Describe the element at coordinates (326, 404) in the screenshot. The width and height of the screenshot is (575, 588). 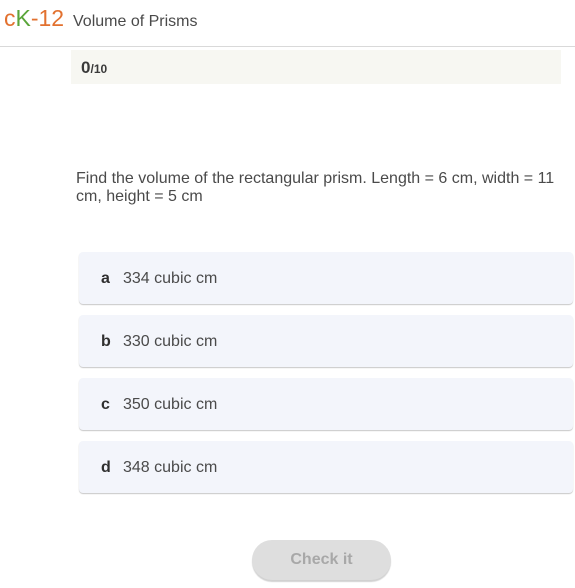
I see `answer-option-c: c 350 cubic cm` at that location.